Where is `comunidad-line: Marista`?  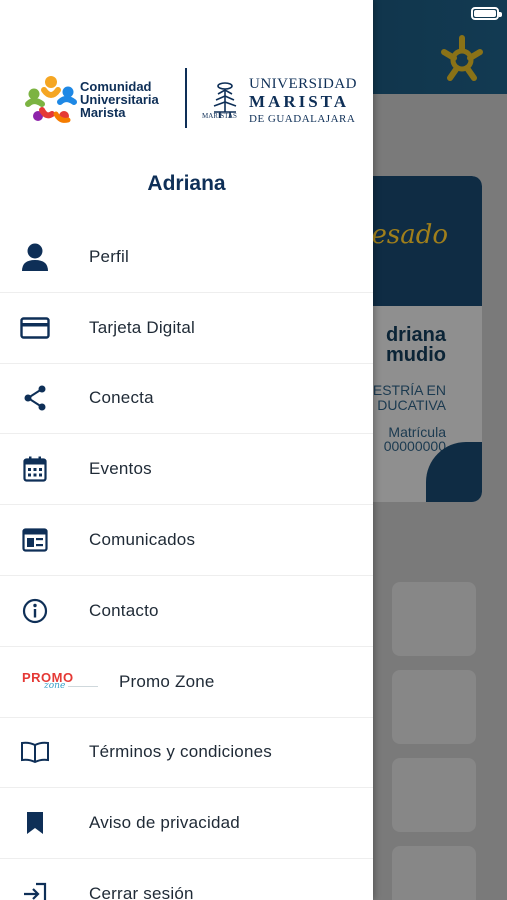
comunidad-line: Marista is located at coordinates (103, 112).